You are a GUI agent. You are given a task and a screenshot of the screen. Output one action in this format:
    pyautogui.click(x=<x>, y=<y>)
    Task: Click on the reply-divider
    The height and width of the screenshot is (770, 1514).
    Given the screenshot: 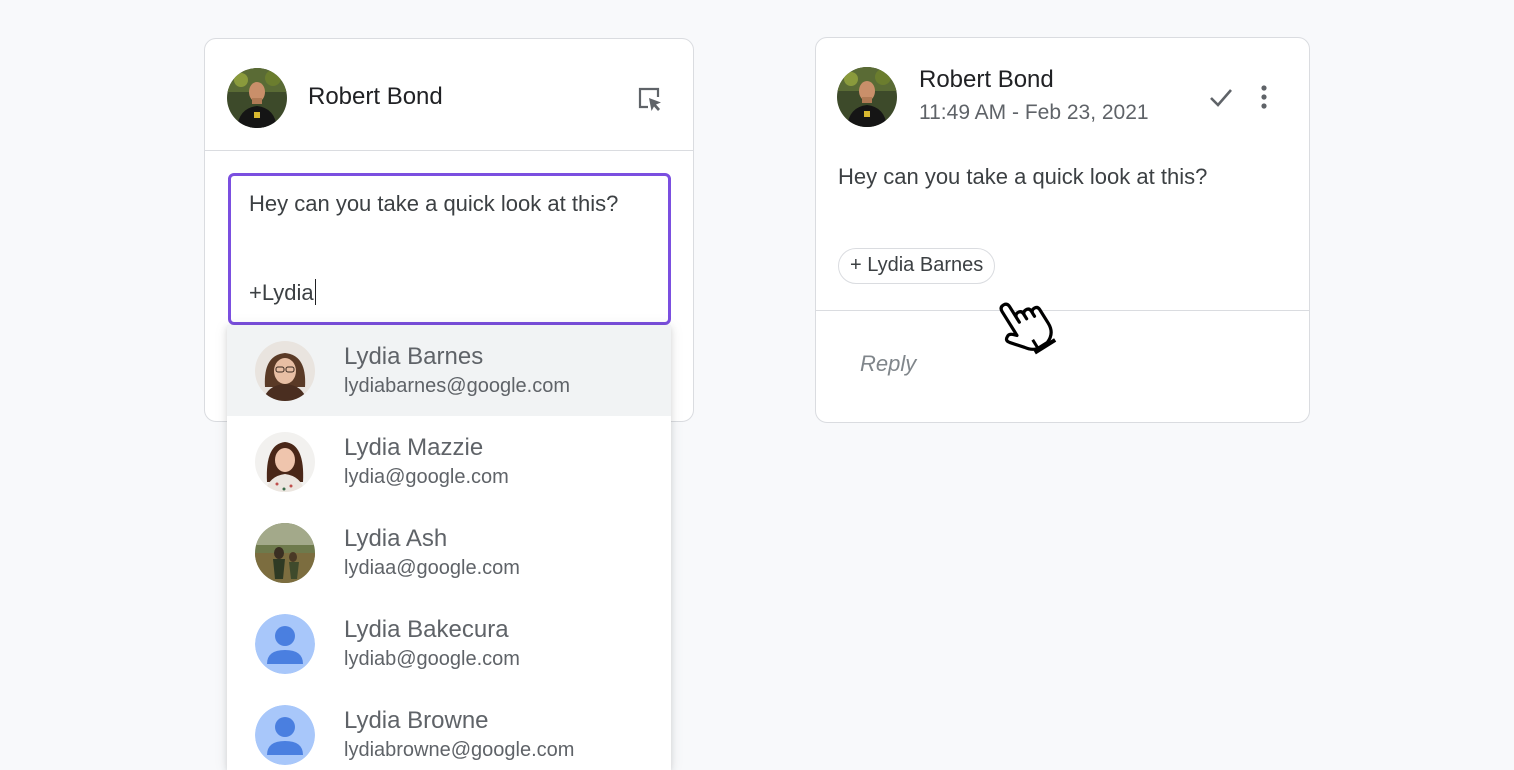 What is the action you would take?
    pyautogui.click(x=1062, y=310)
    